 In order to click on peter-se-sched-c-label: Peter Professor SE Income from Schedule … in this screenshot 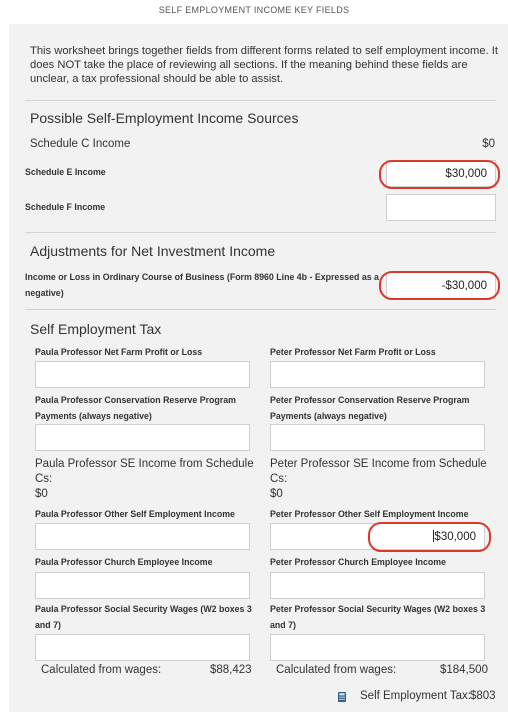, I will do `click(378, 471)`.